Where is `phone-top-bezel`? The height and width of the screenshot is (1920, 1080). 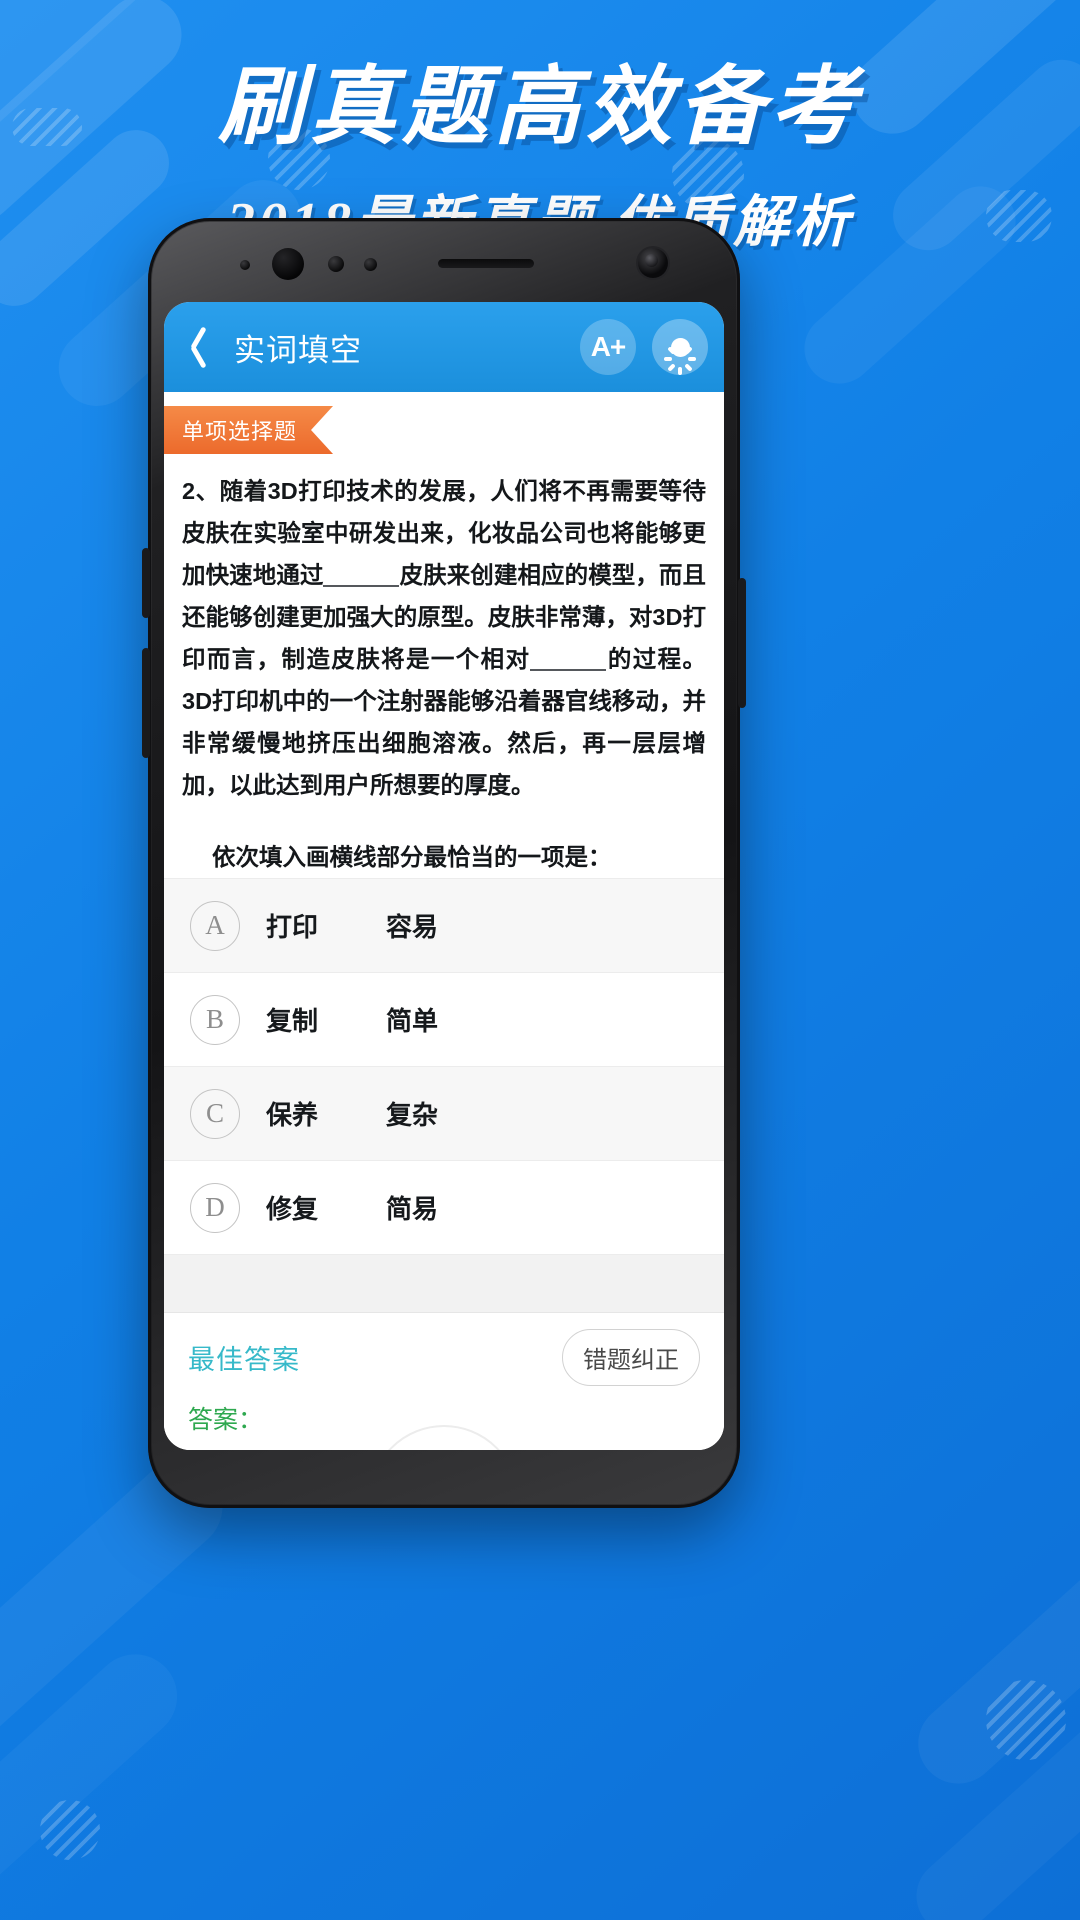
phone-top-bezel is located at coordinates (444, 266).